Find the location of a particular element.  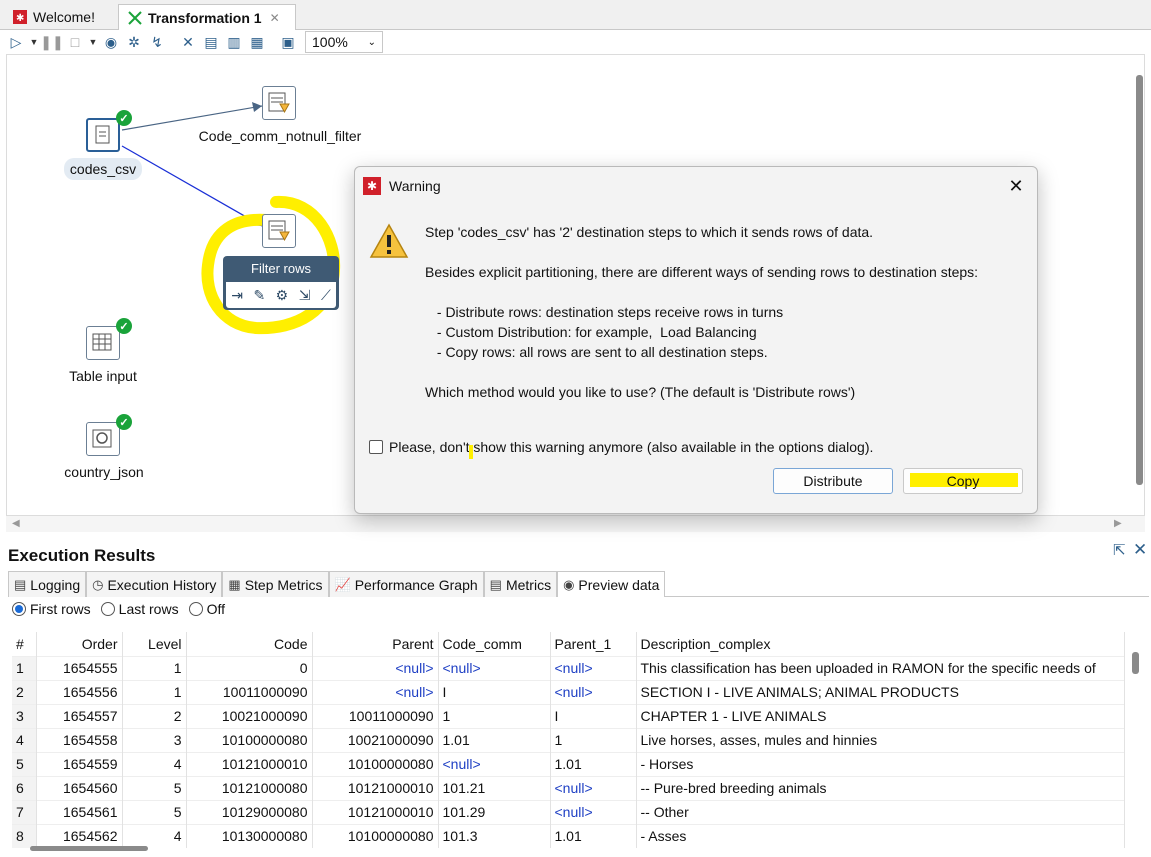

gear-icon: ⚙ is located at coordinates (282, 295).